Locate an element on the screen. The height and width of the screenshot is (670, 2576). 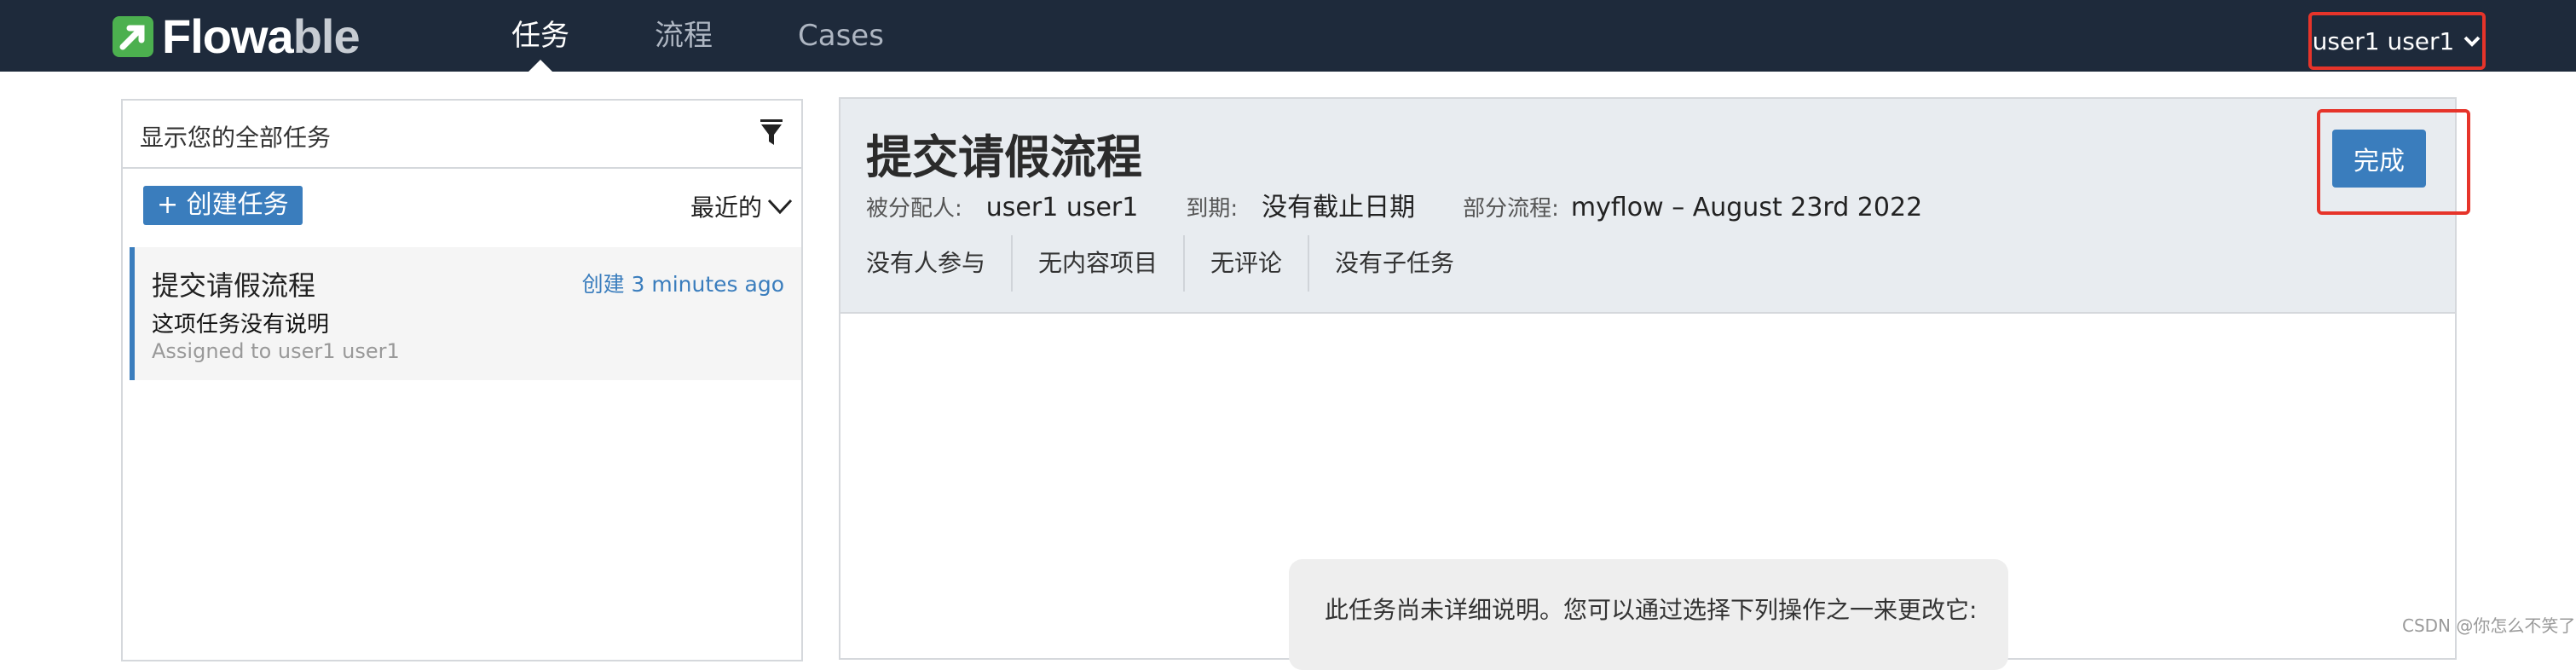
empty-form-hint-text: 此任务尚未详细说明。您可以通过选择下列操作之一来更改它: is located at coordinates (1651, 610).